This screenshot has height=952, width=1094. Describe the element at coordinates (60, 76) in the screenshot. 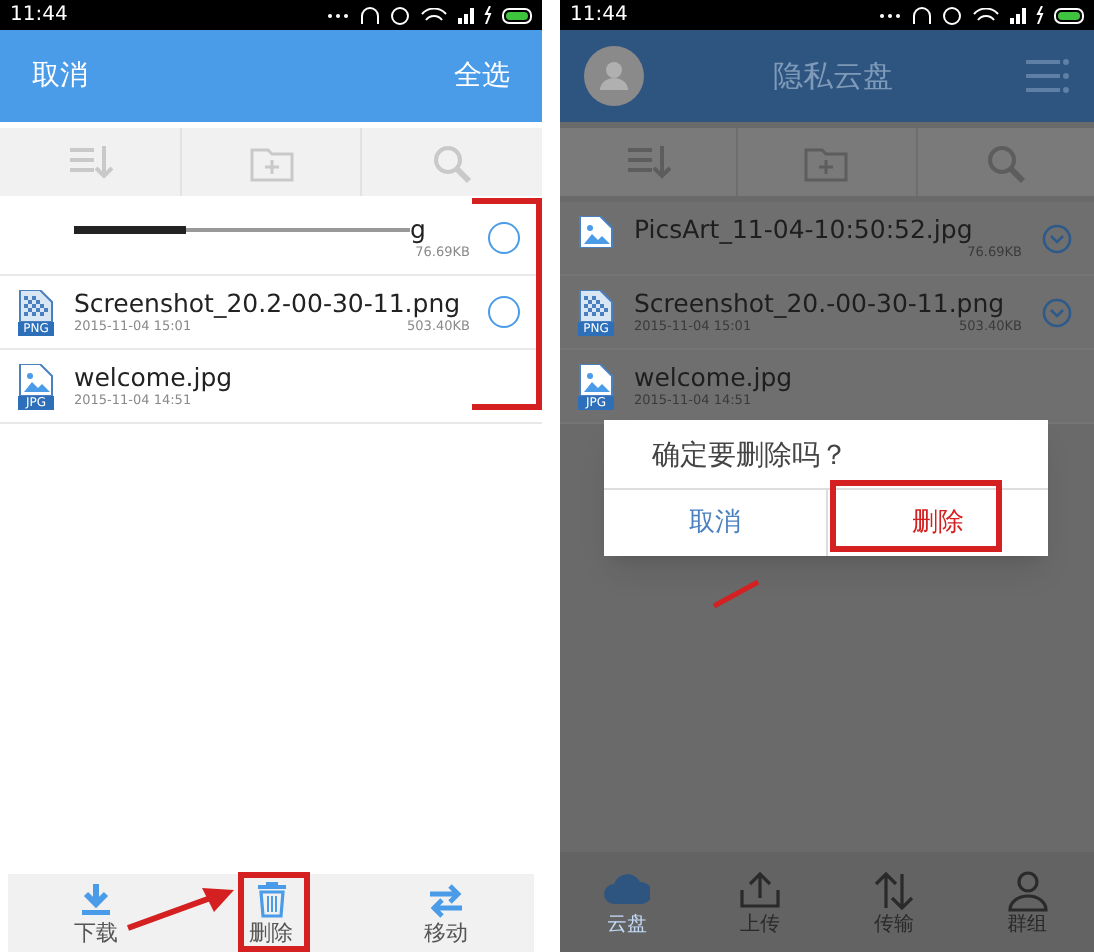

I see `cancel-button: 取消` at that location.